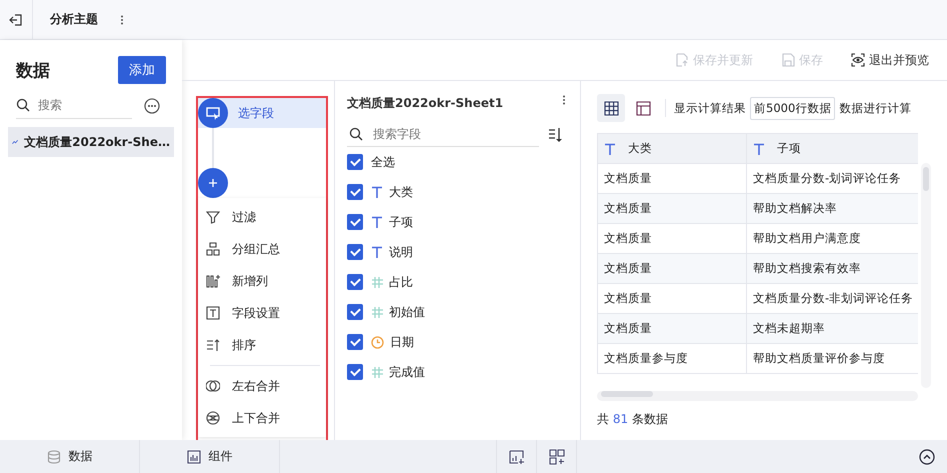 The height and width of the screenshot is (473, 947). Describe the element at coordinates (70, 456) in the screenshot. I see `bottom-tab: 数据` at that location.